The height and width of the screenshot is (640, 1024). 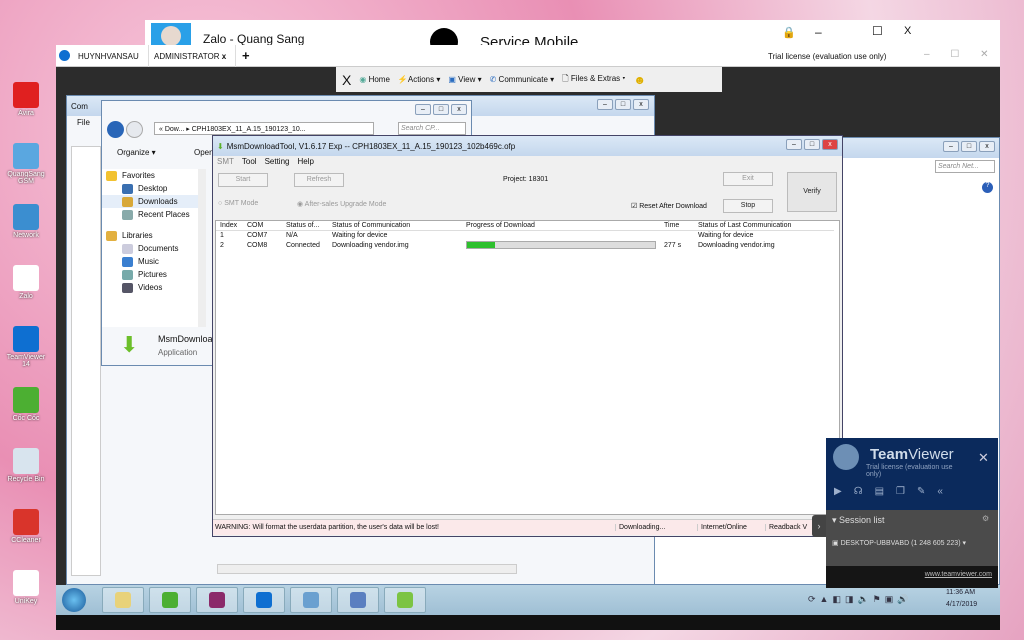 I want to click on nav-downloads: Downloads, so click(x=150, y=201).